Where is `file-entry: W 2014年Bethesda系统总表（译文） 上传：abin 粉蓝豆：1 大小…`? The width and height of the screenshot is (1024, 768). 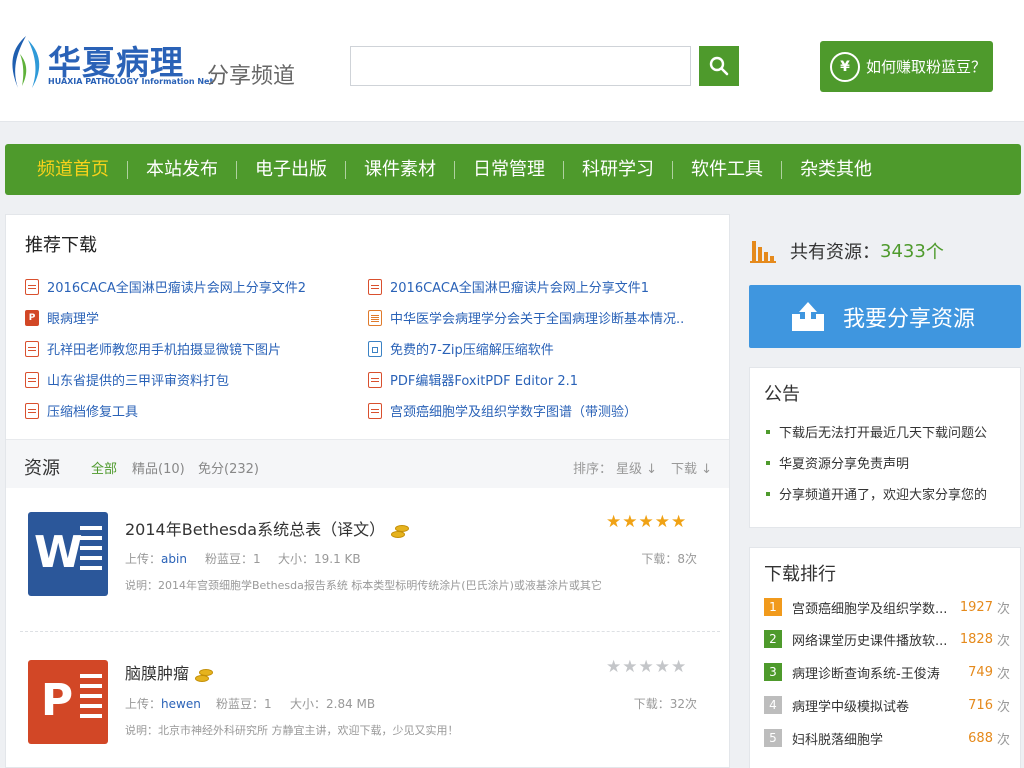 file-entry: W 2014年Bethesda系统总表（译文） 上传：abin 粉蓝豆：1 大小… is located at coordinates (367, 560).